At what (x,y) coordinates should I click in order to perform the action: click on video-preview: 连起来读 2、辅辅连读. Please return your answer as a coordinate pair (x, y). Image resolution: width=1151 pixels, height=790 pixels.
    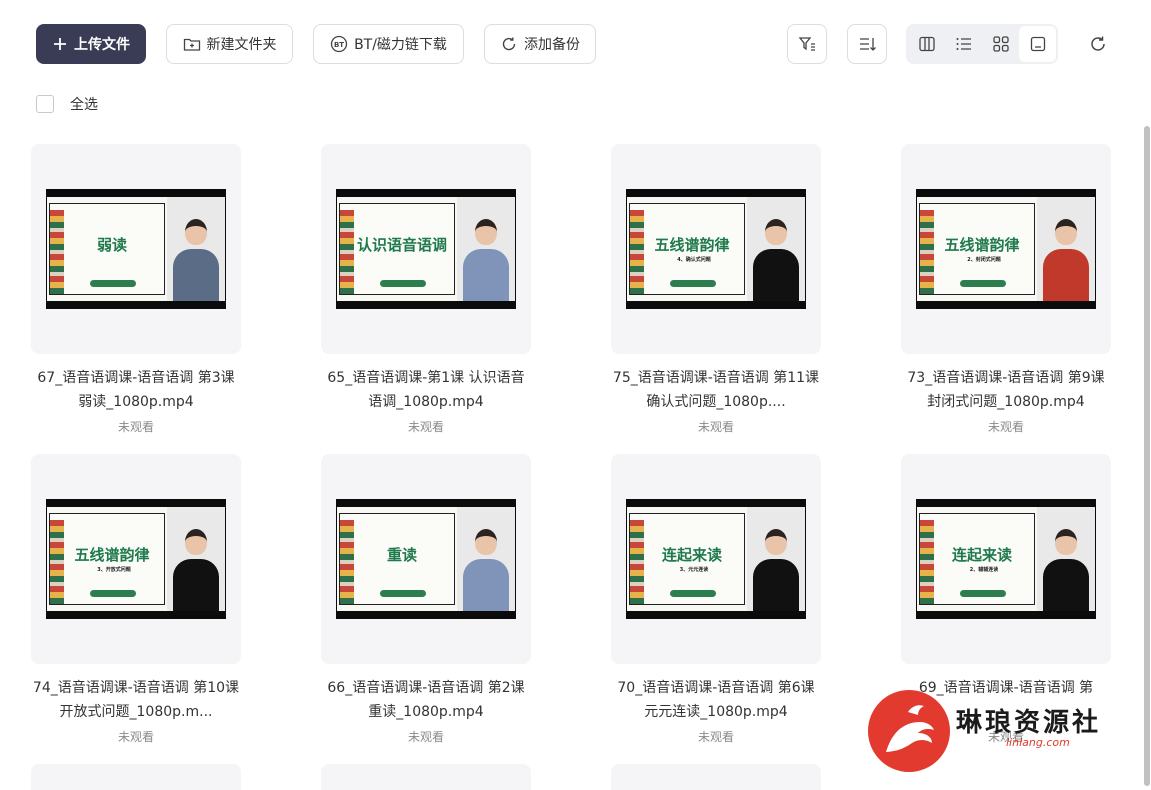
    Looking at the image, I should click on (1006, 559).